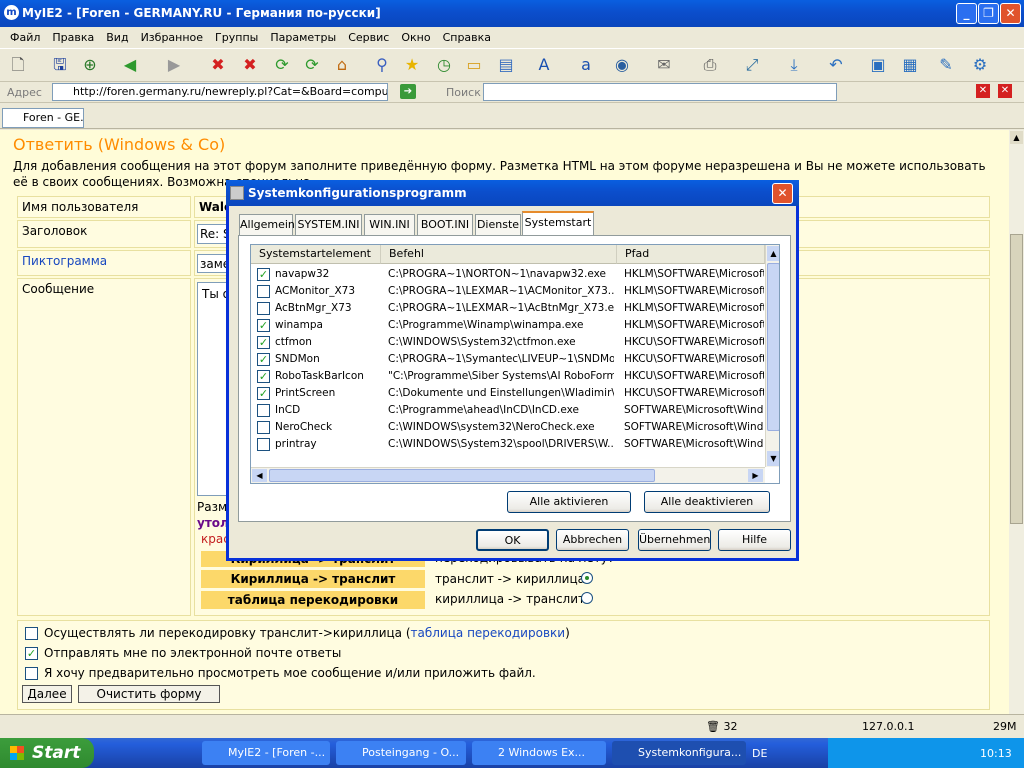  I want to click on column-systemstartelement: Systemstartelement, so click(316, 254).